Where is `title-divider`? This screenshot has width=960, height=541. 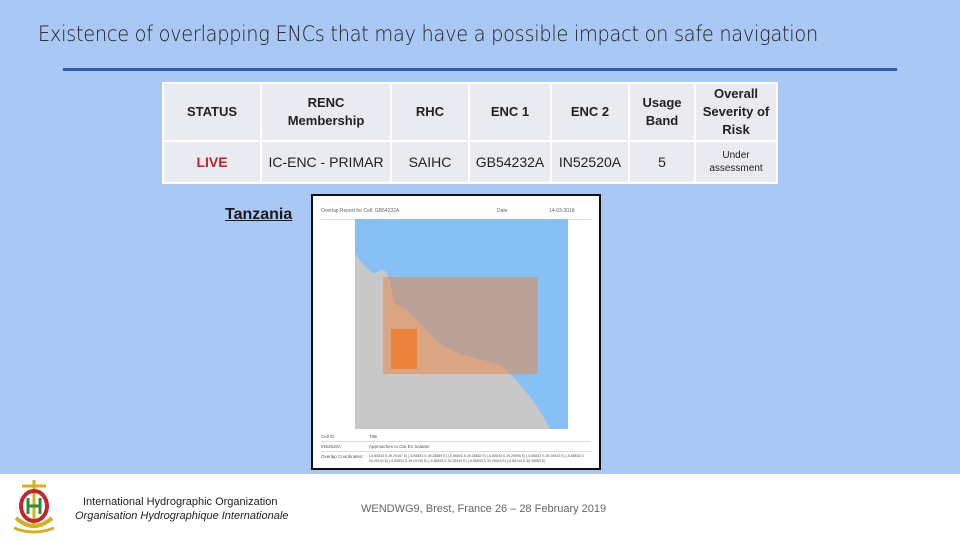 title-divider is located at coordinates (480, 69).